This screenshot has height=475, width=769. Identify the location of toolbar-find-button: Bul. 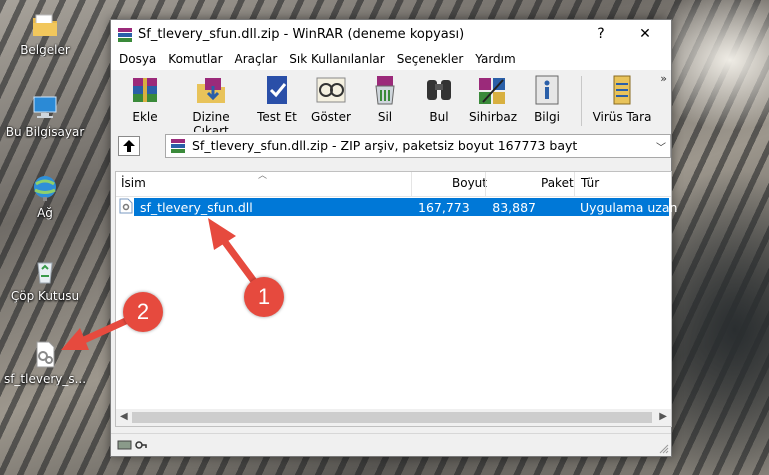
(439, 101).